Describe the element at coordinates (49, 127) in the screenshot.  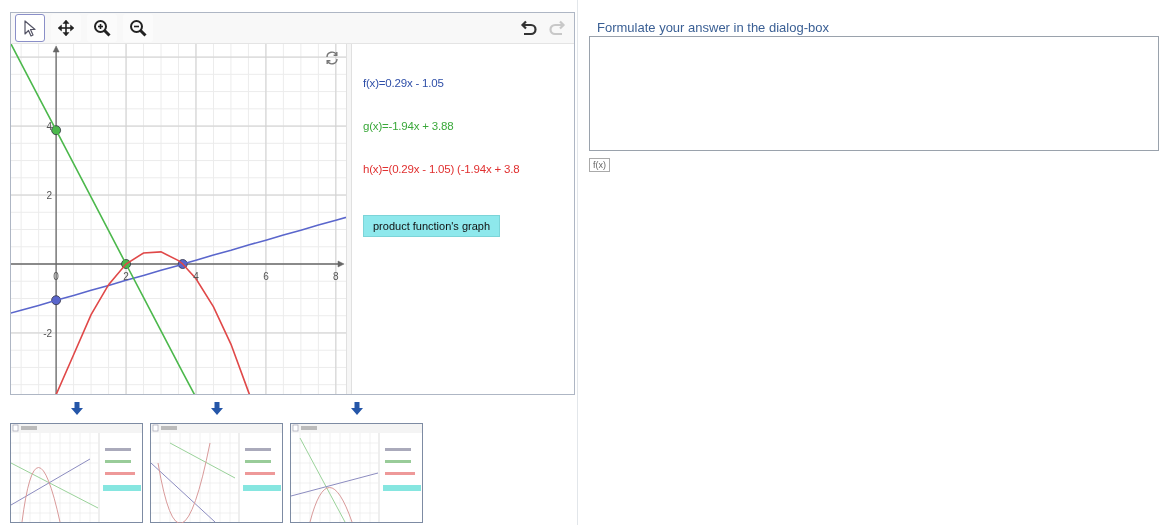
I see `tick-label: 4` at that location.